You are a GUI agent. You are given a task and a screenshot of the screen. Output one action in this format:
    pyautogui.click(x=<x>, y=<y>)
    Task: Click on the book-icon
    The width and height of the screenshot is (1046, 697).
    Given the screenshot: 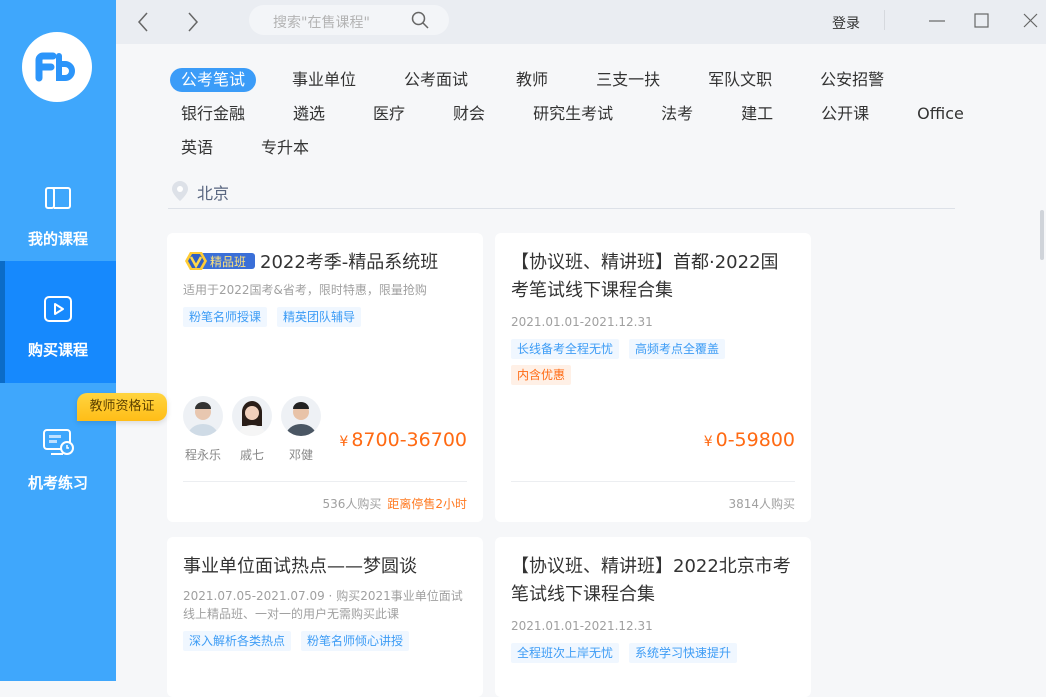 What is the action you would take?
    pyautogui.click(x=58, y=198)
    